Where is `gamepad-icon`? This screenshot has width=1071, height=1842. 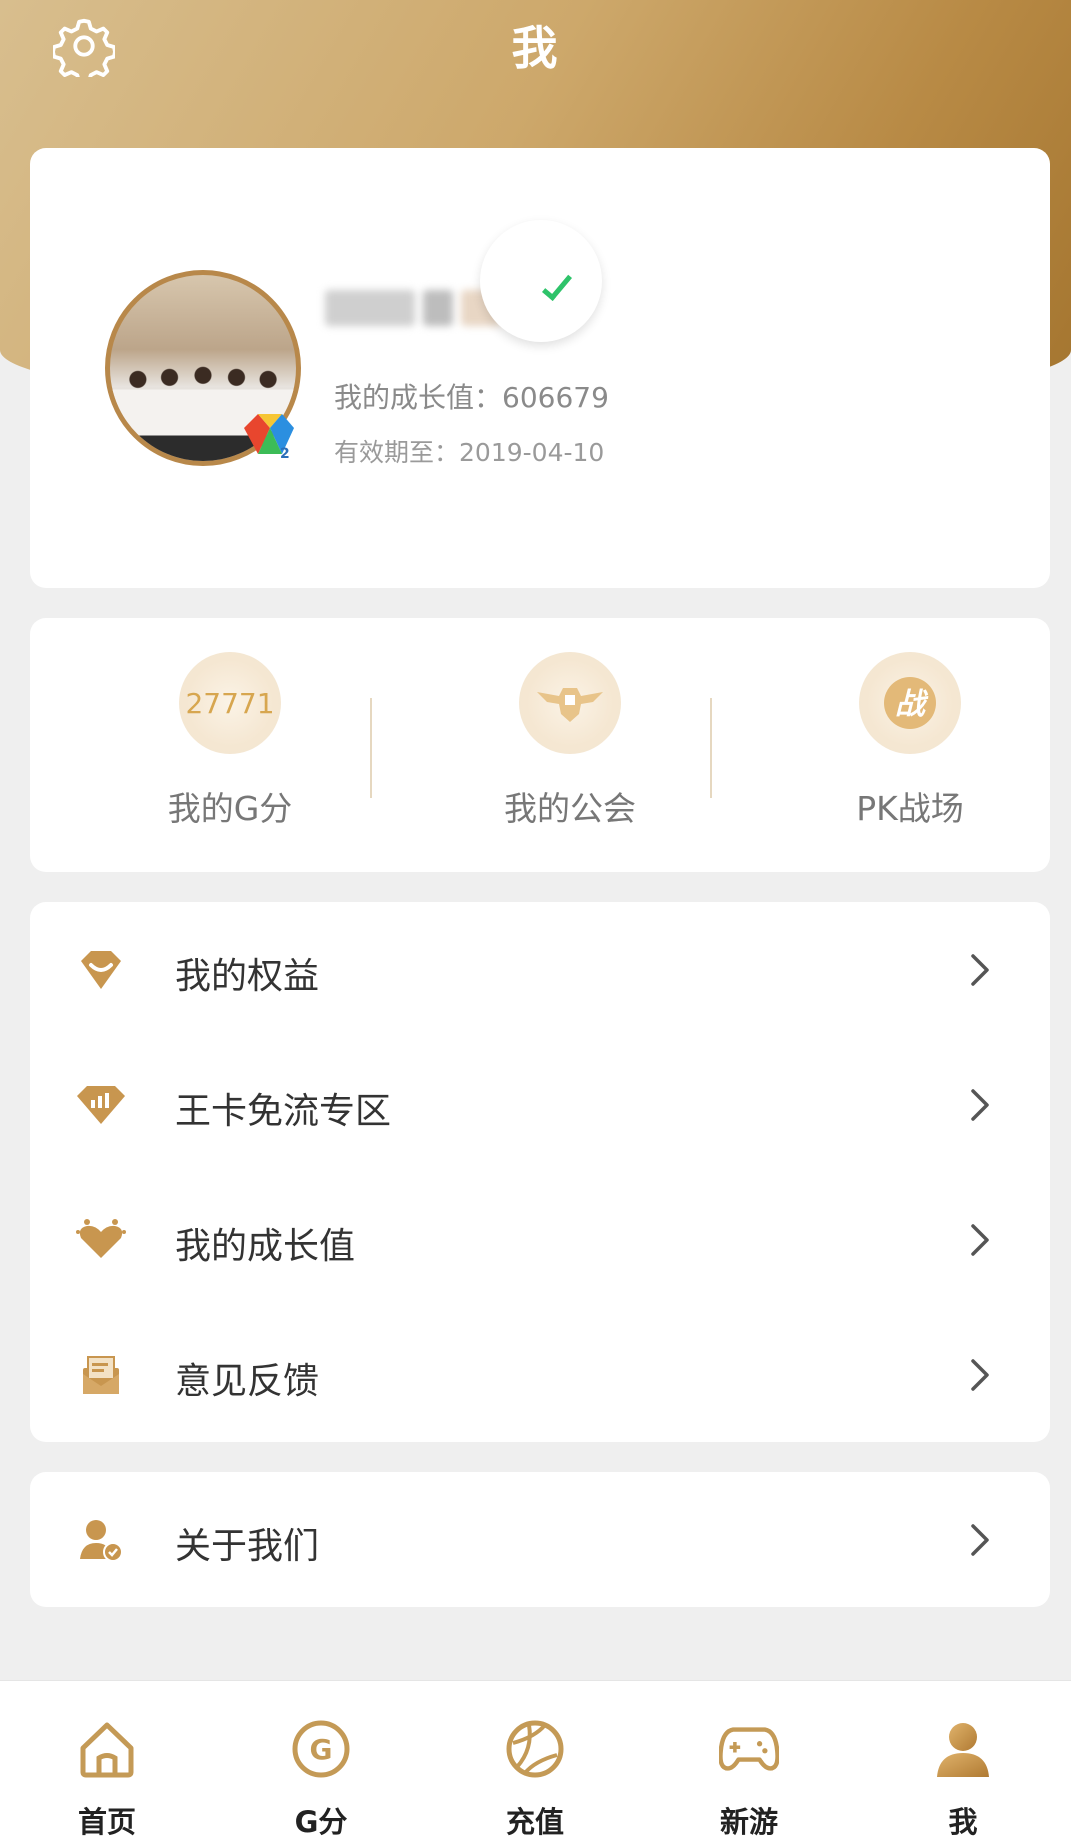
gamepad-icon is located at coordinates (749, 1749).